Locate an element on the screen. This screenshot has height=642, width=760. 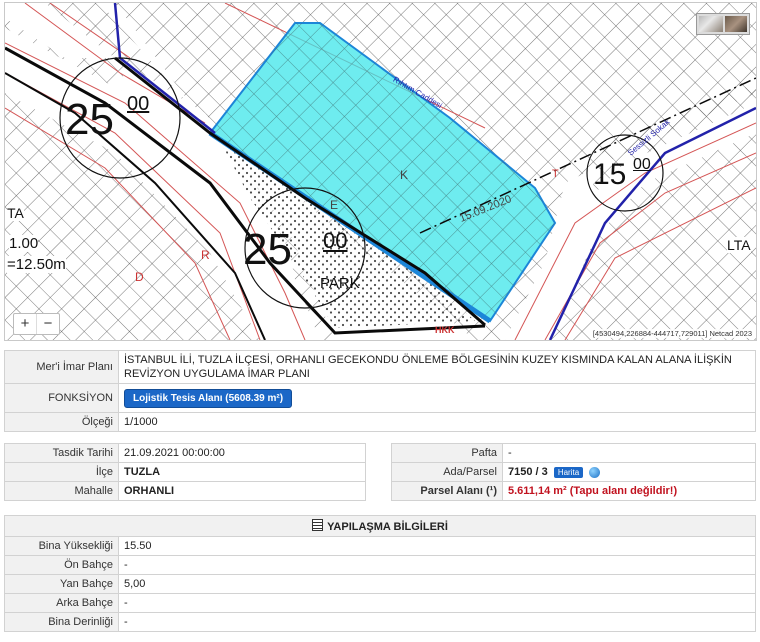
building-depth-label: Bina Derinliği is located at coordinates (61, 622).